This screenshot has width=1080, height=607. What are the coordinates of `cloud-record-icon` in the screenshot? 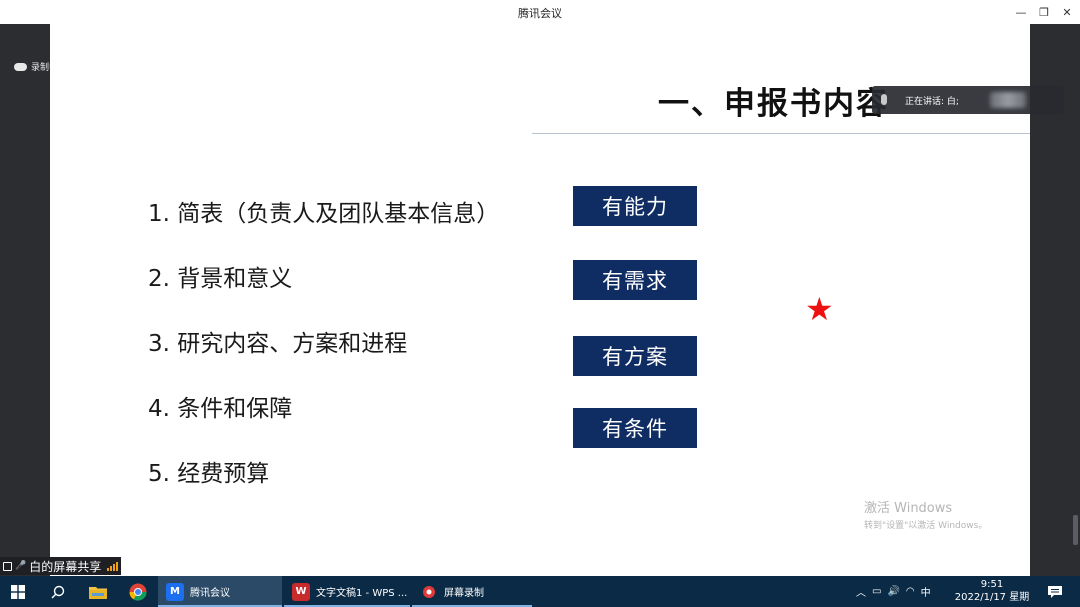 It's located at (20, 66).